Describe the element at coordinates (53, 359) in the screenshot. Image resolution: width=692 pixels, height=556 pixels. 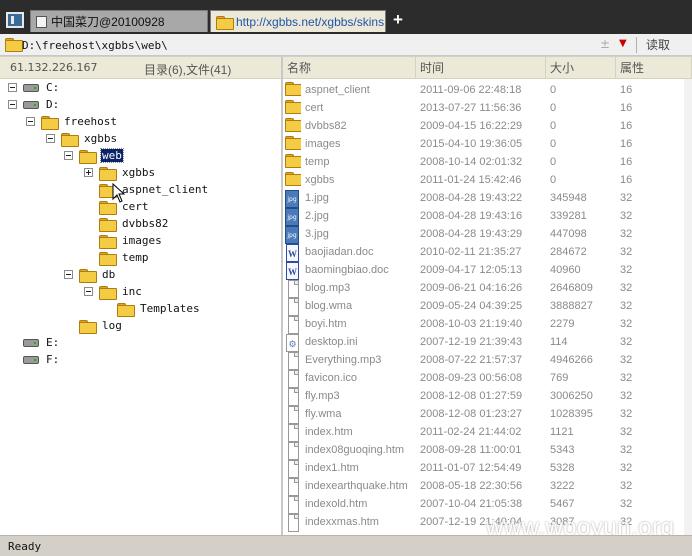
I see `tree-node-label: F:` at that location.